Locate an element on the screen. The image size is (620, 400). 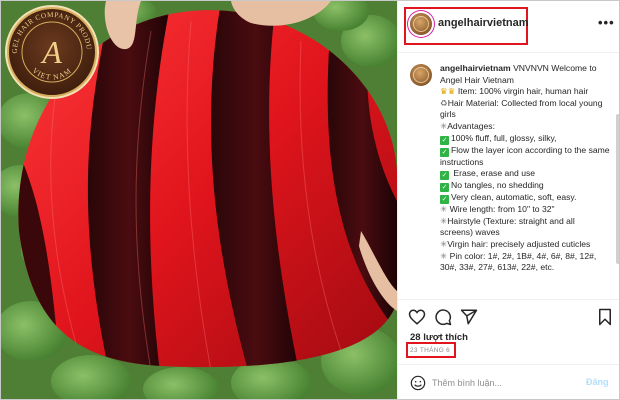
caption-line: Wire length: from 10" to 32" is located at coordinates (502, 209).